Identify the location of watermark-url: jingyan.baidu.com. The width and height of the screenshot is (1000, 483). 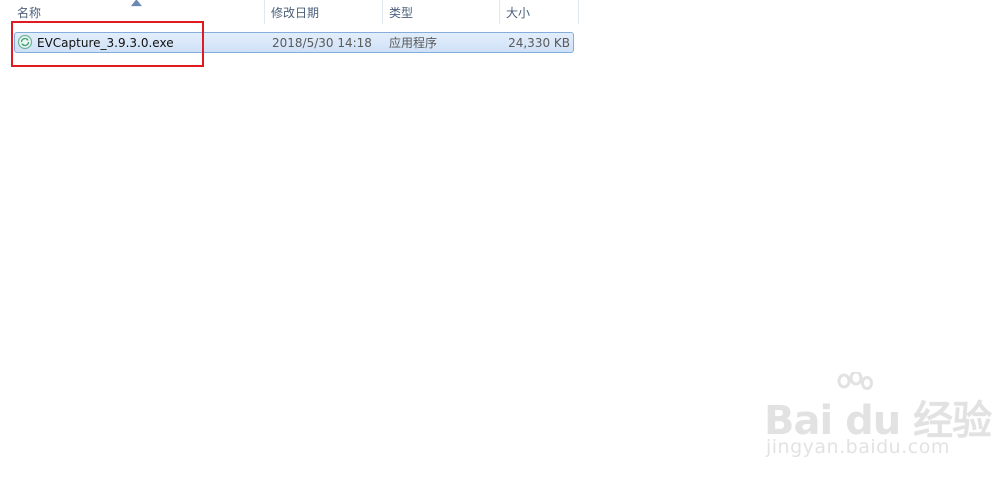
(858, 447).